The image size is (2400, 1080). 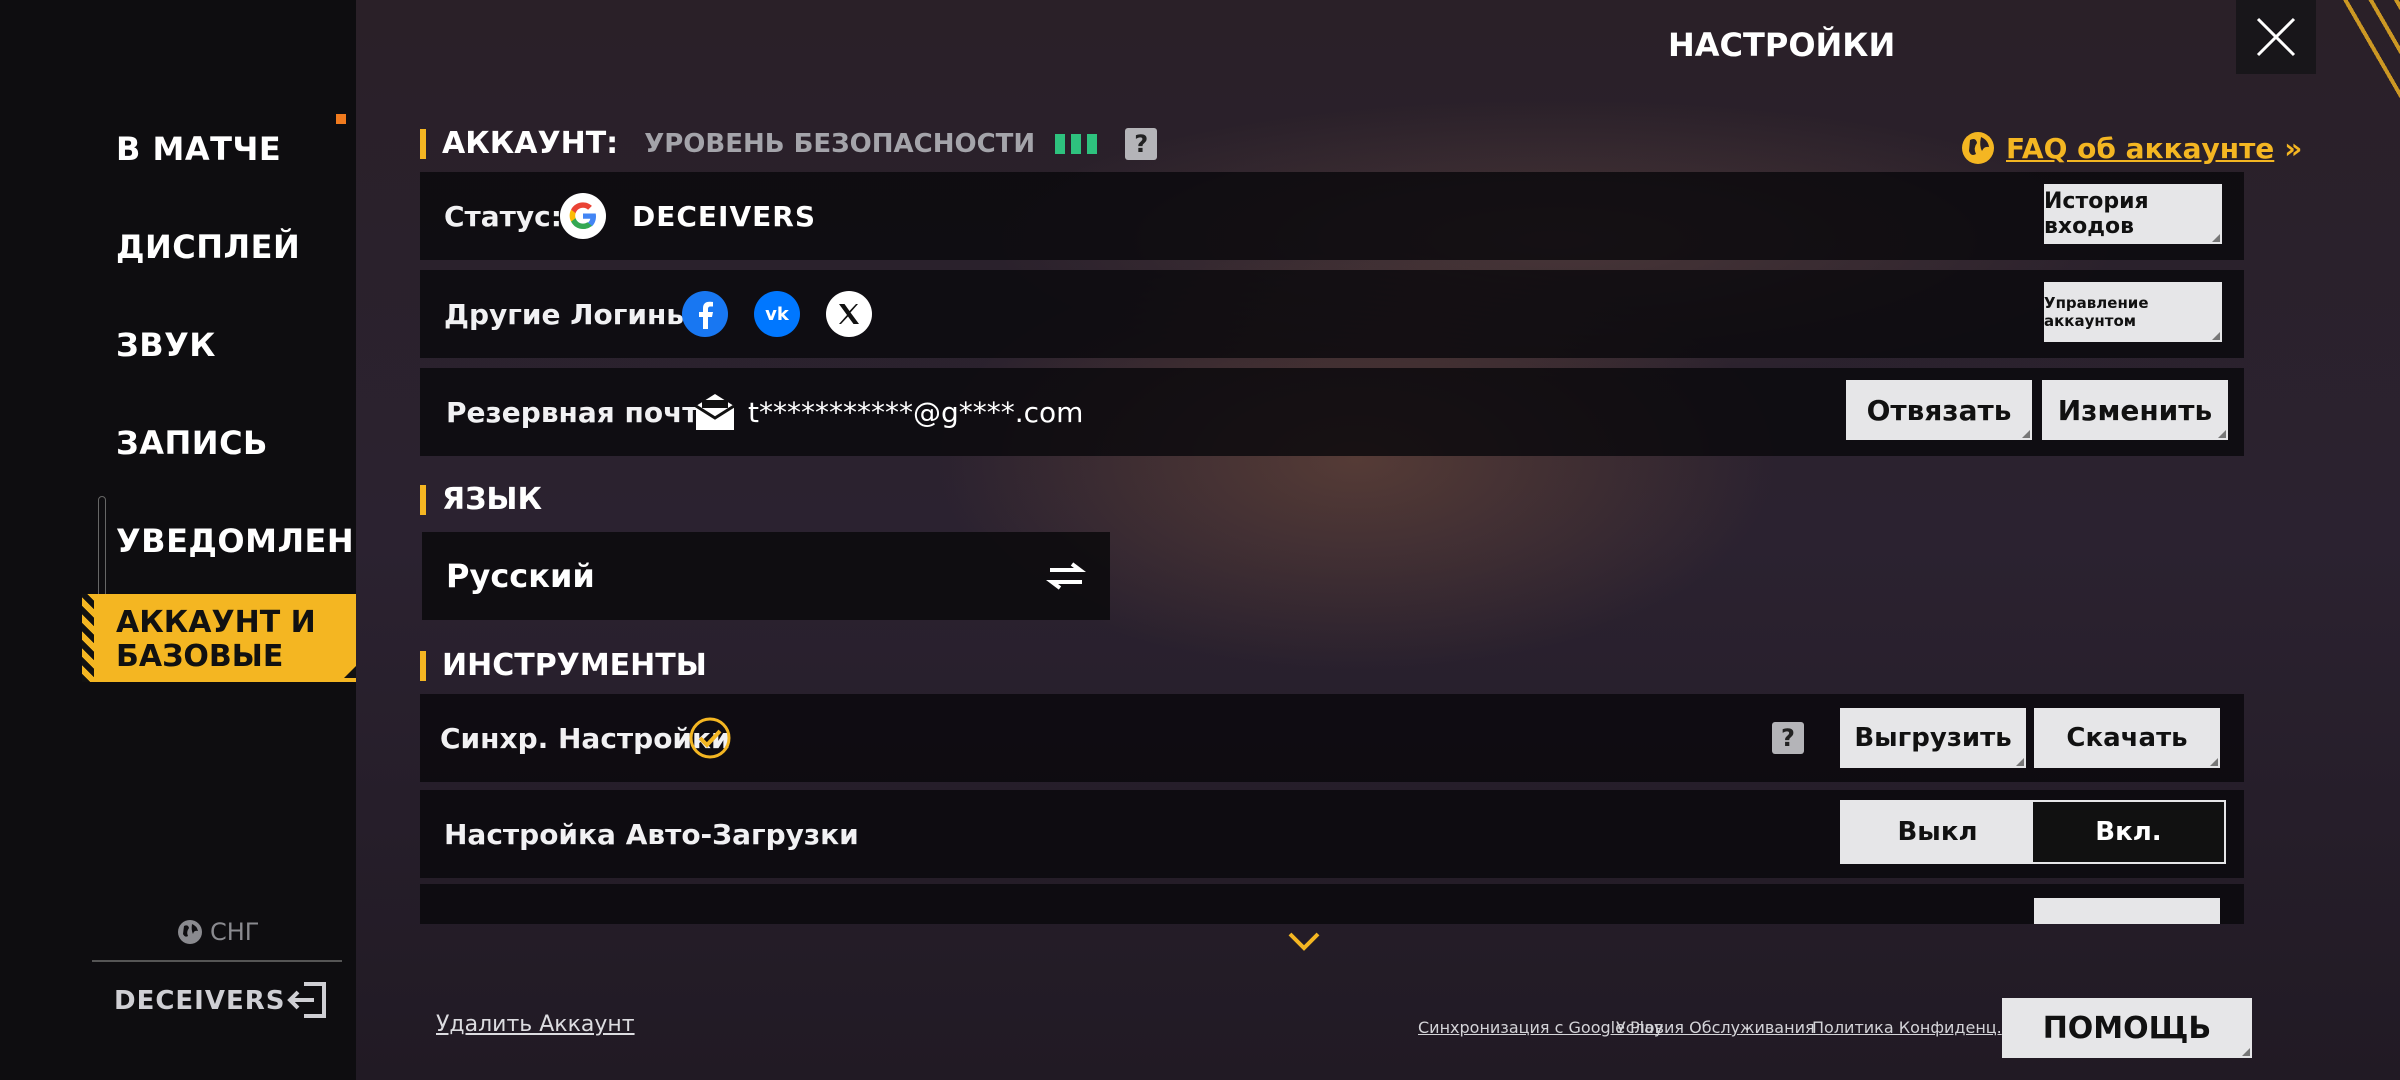 What do you see at coordinates (492, 499) in the screenshot?
I see `language-heading: ЯЗЫК` at bounding box center [492, 499].